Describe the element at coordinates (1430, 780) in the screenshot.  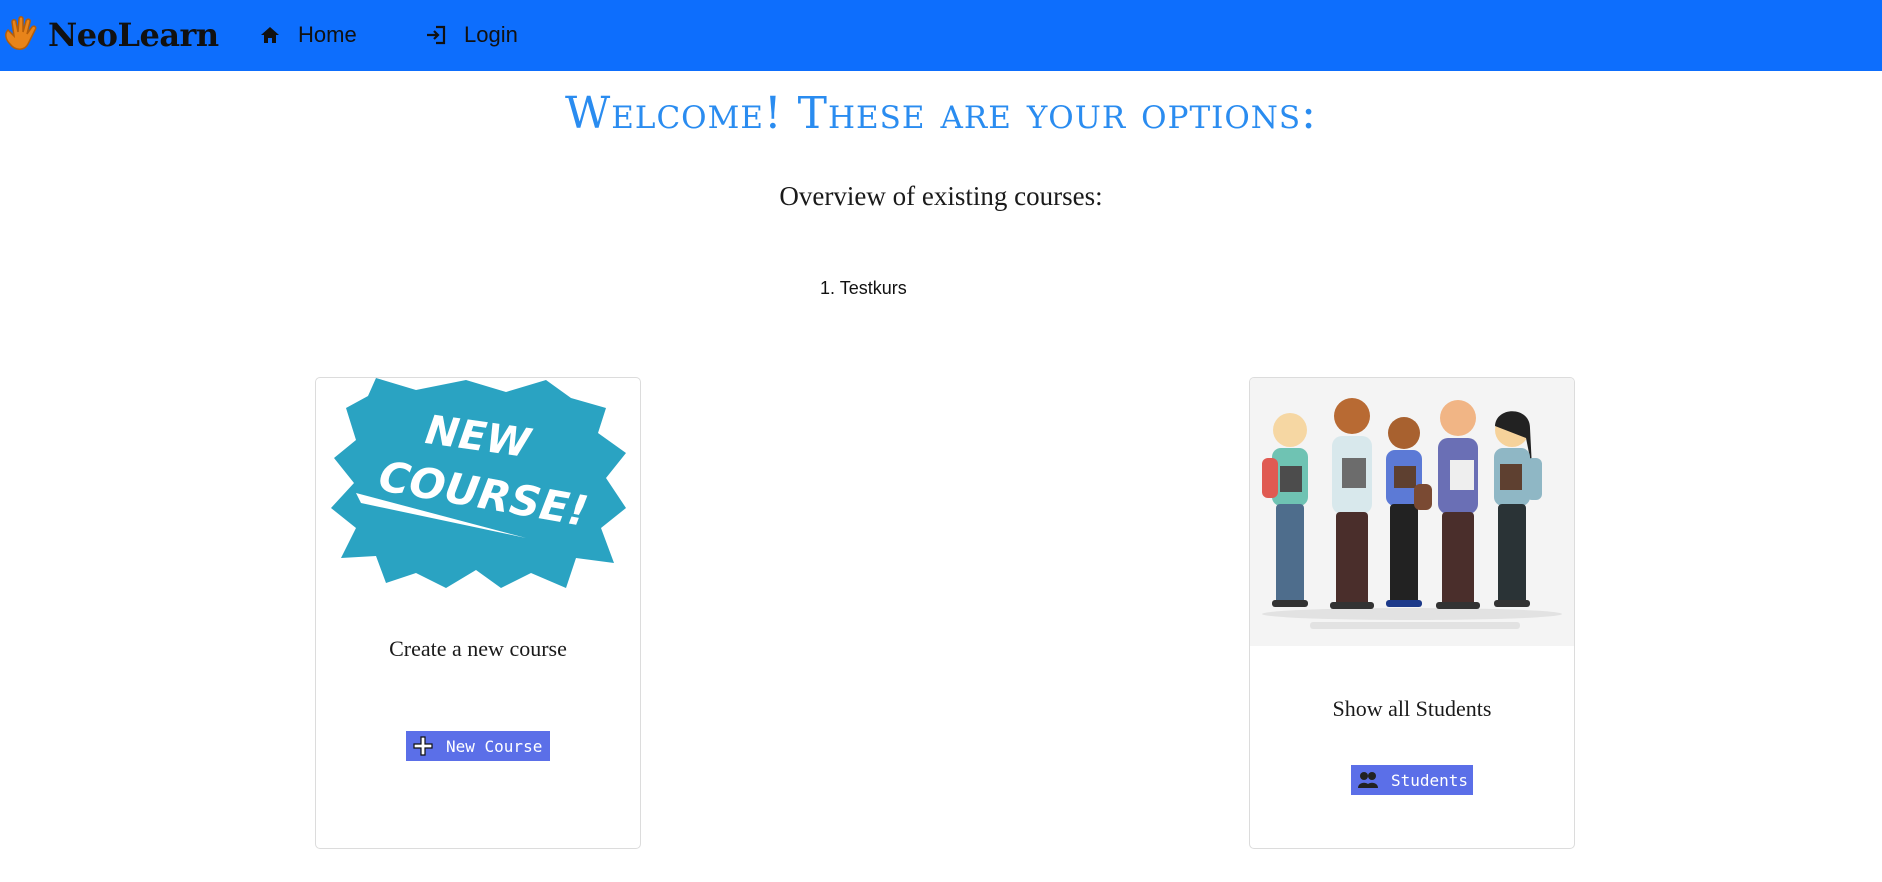
I see `students-button-label: Students` at that location.